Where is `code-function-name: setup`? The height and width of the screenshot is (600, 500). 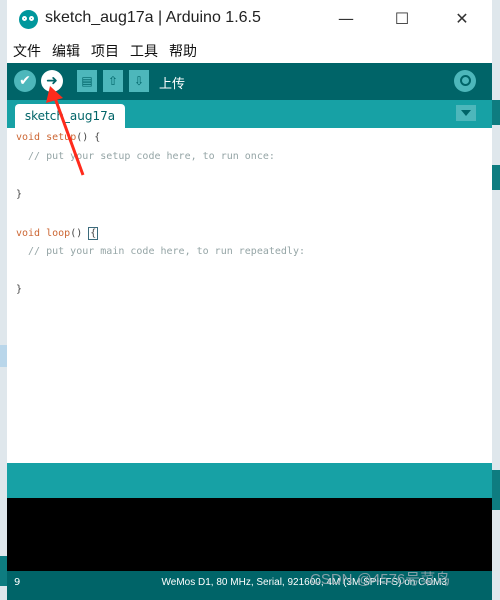
code-function-name: setup is located at coordinates (61, 137).